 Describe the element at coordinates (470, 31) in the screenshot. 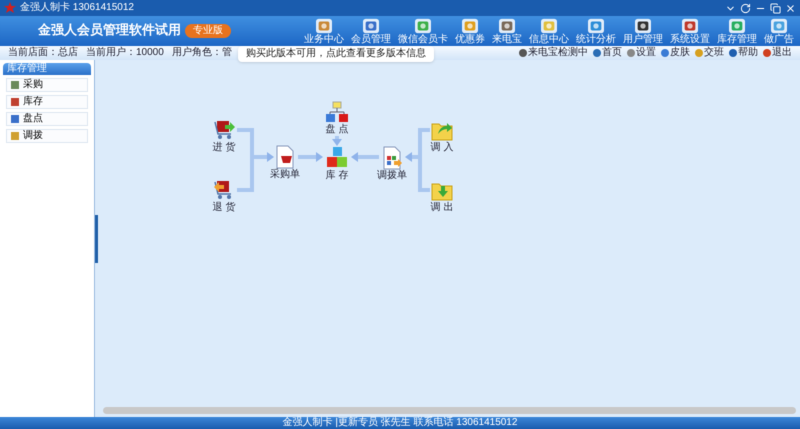

I see `toolbar-button: 优惠券` at that location.